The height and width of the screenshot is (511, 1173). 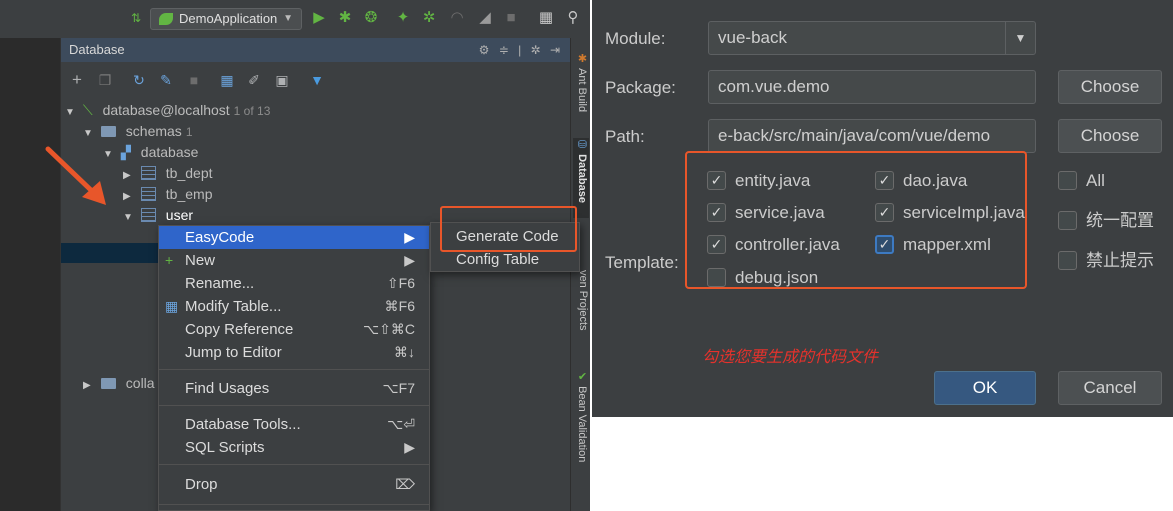 What do you see at coordinates (581, 416) in the screenshot?
I see `bean-validation-tab: ✔ Bean Validation` at bounding box center [581, 416].